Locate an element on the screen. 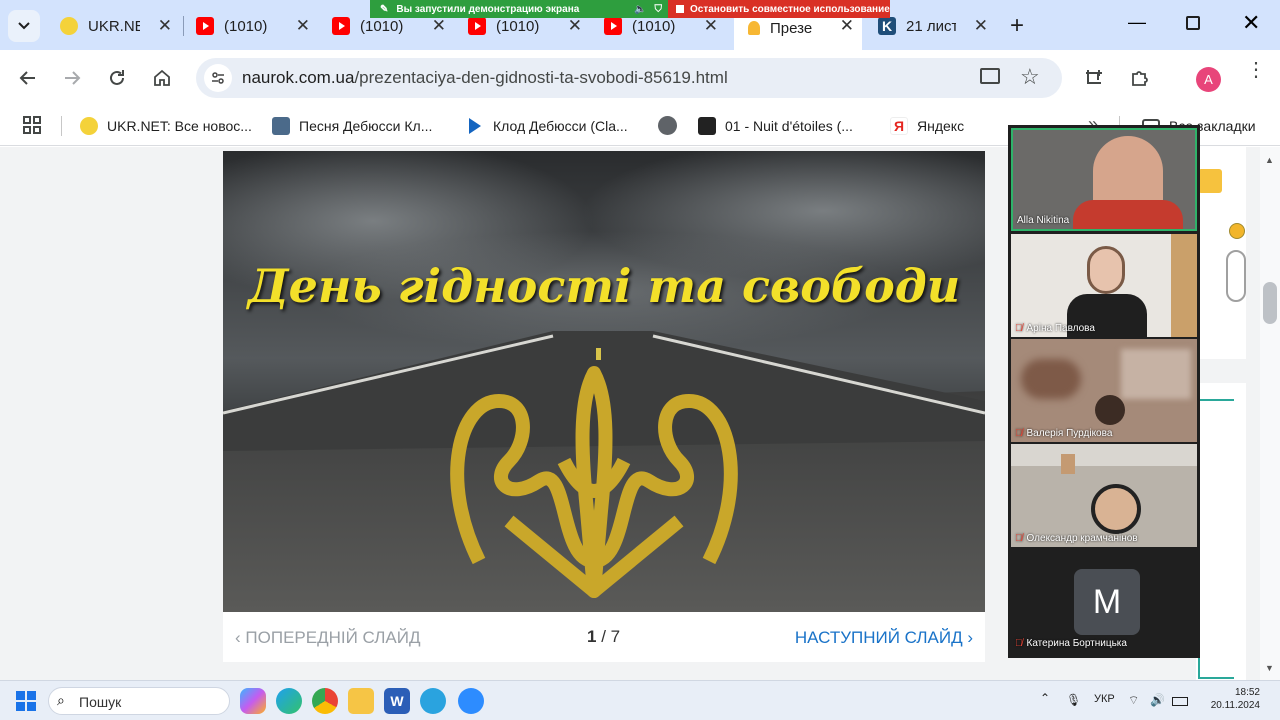 Image resolution: width=1280 pixels, height=720 pixels. word-icon: W is located at coordinates (397, 701).